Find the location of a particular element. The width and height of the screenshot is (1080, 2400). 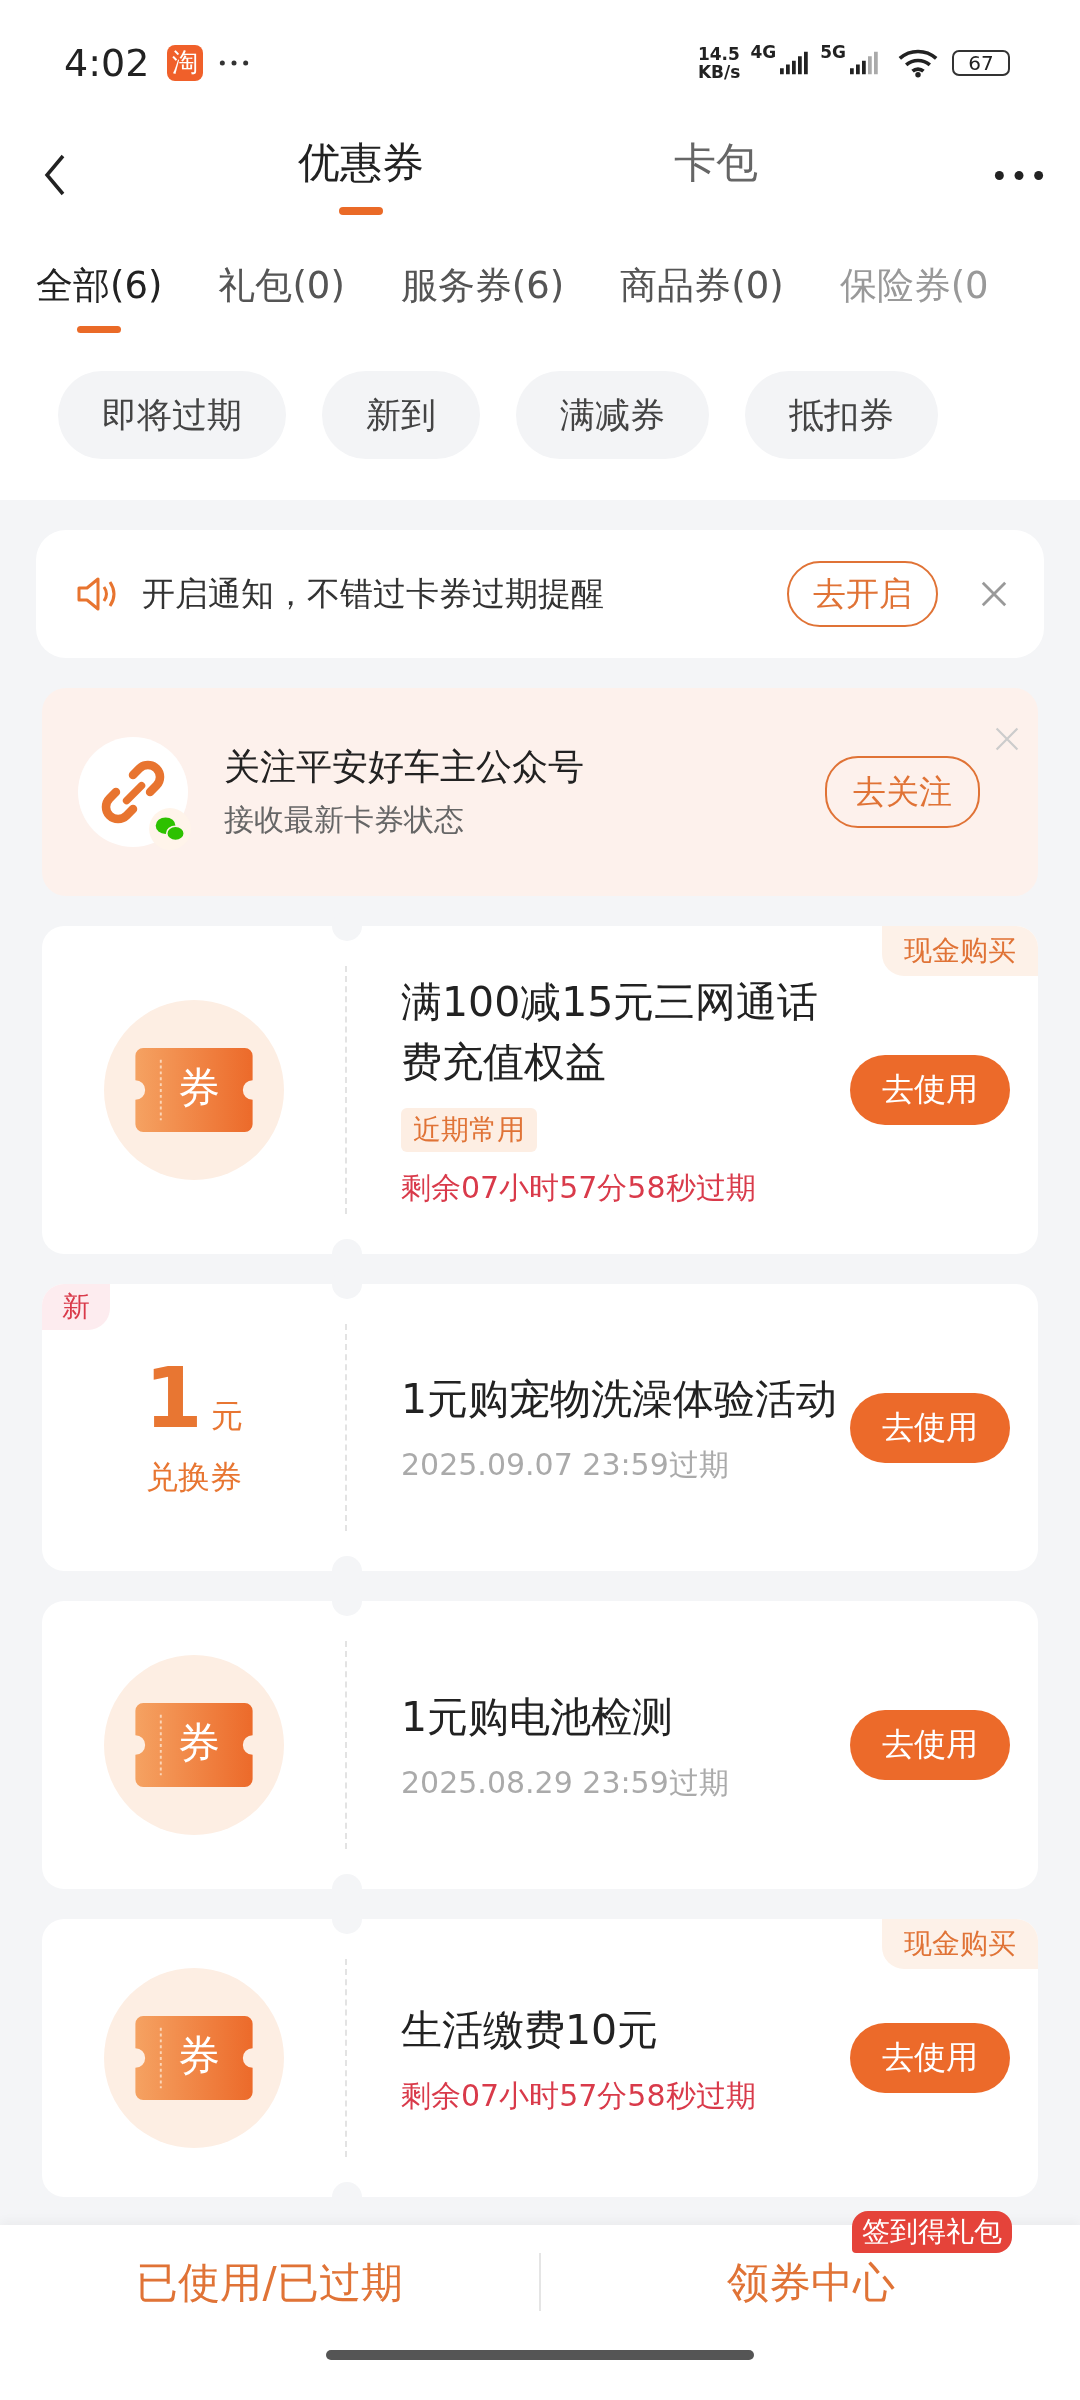

enable-button: 去开启 is located at coordinates (862, 594).